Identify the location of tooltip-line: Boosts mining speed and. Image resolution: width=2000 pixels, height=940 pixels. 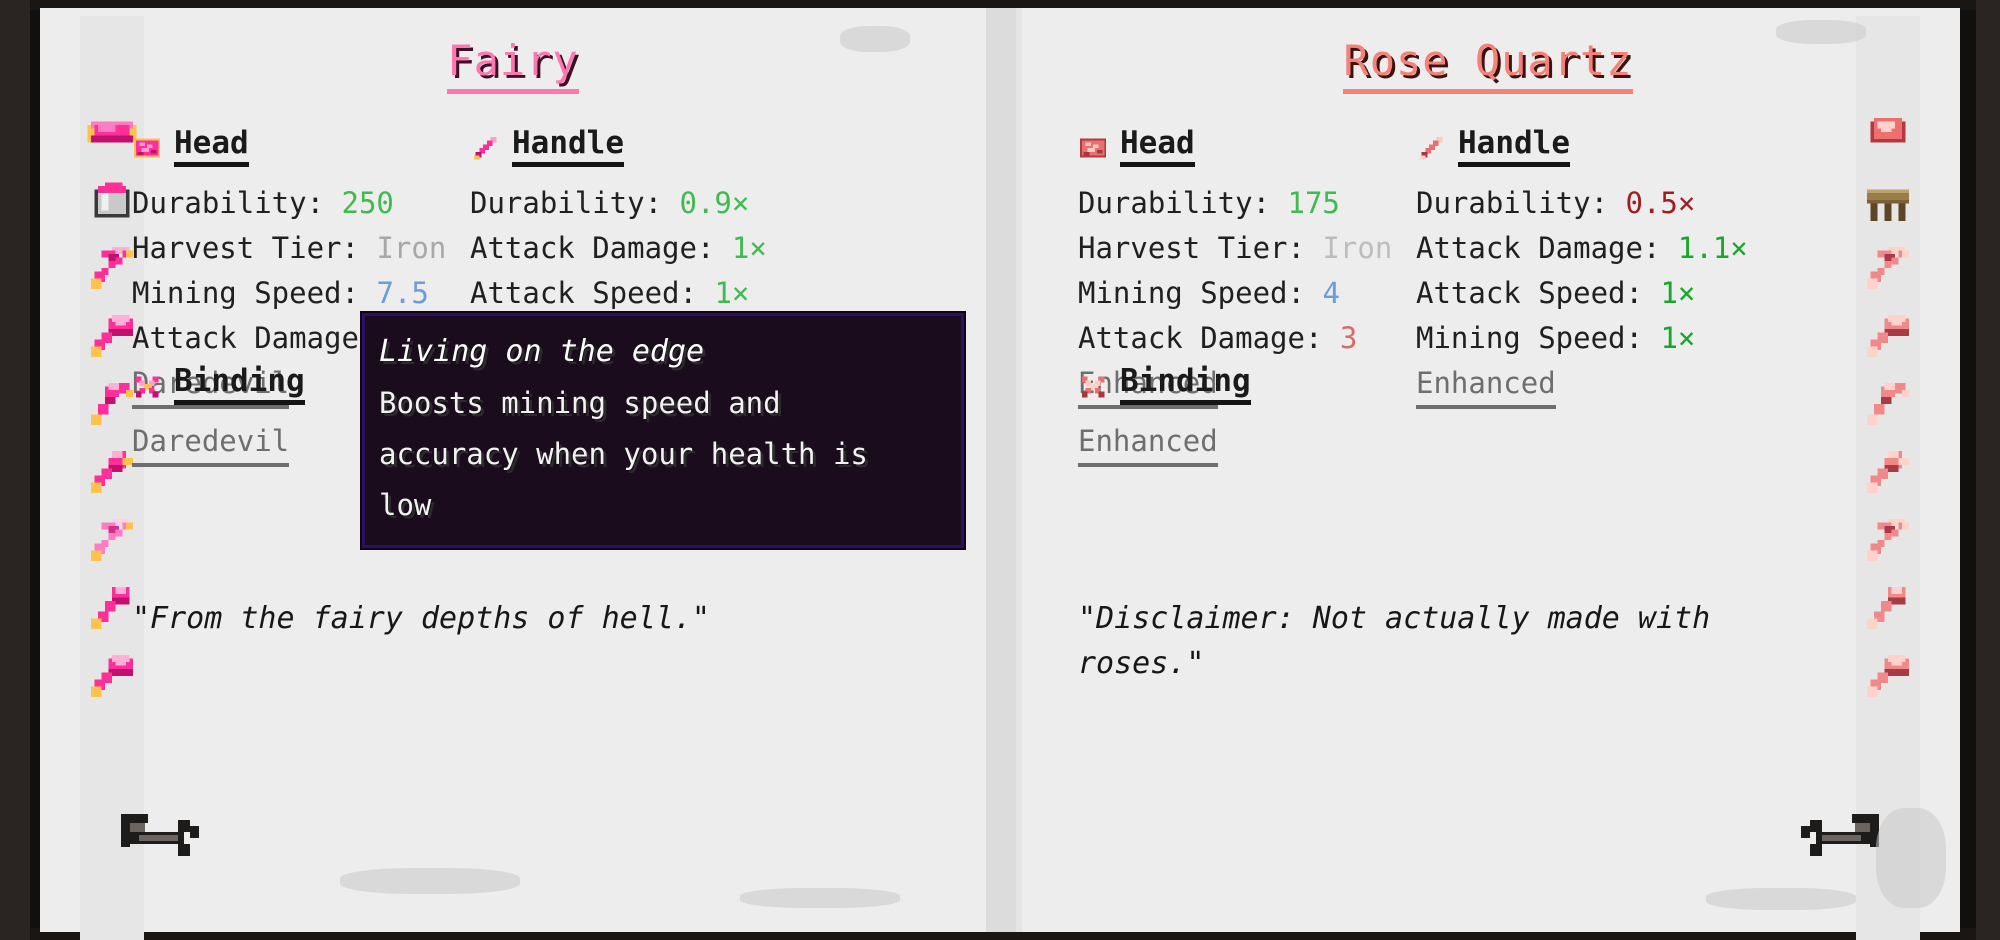
(580, 403).